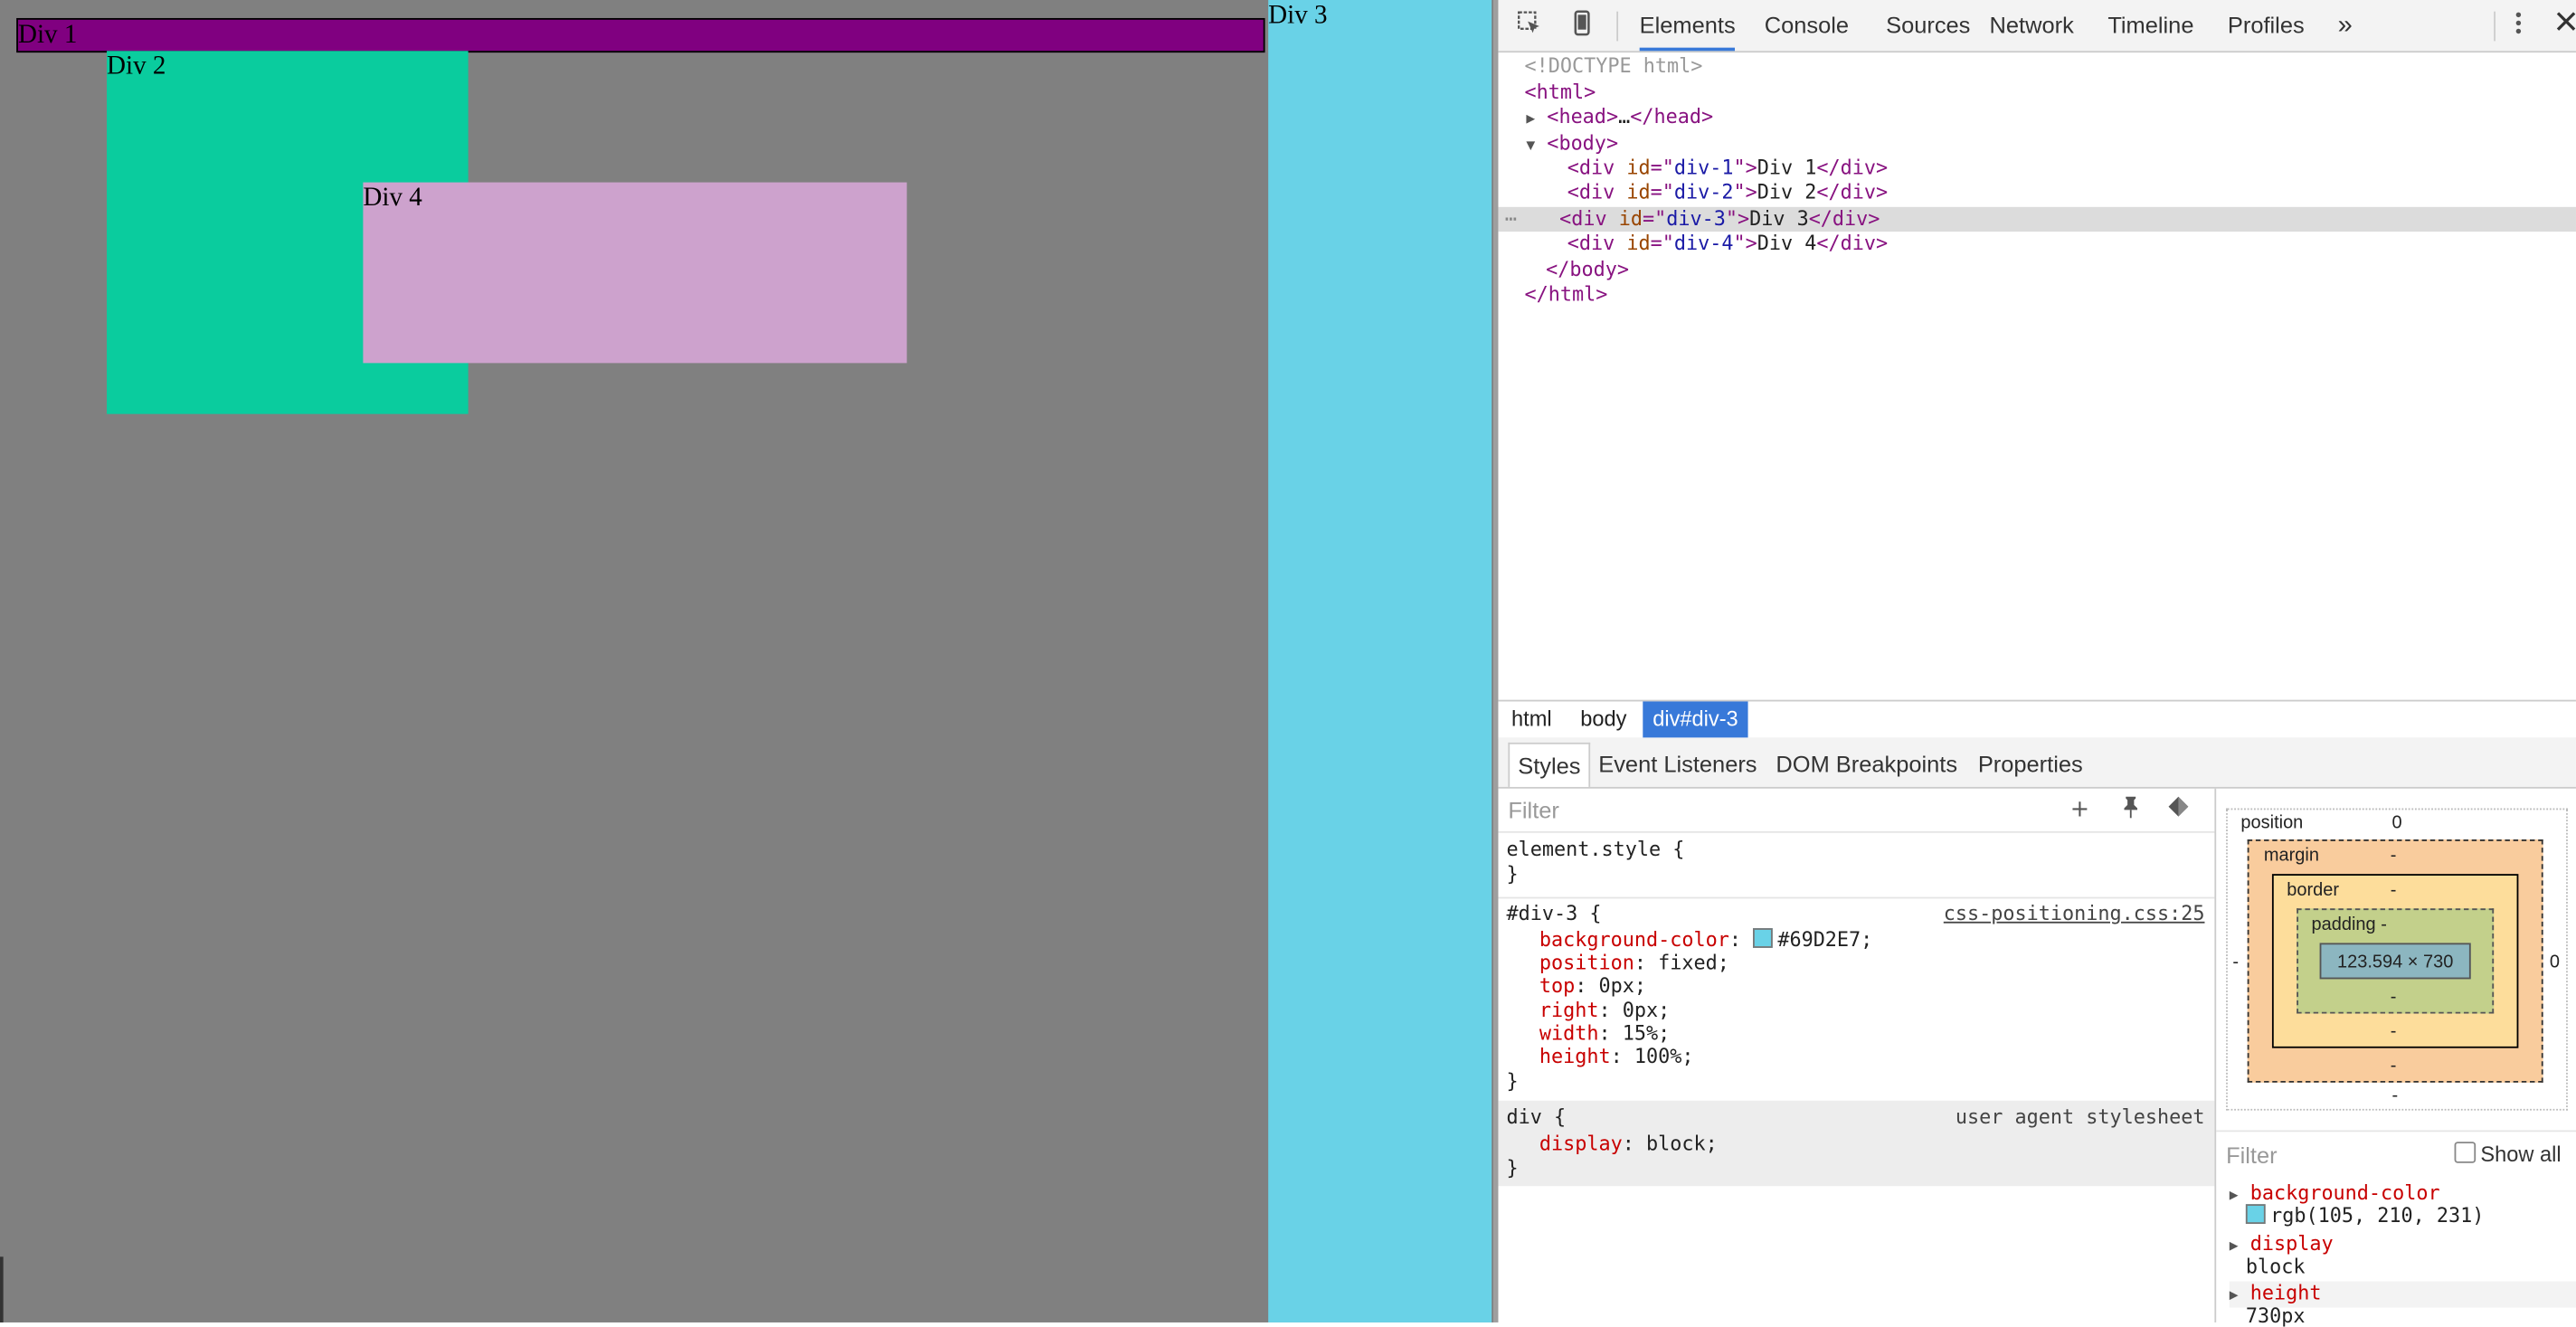 Image resolution: width=2576 pixels, height=1327 pixels. What do you see at coordinates (2378, 1215) in the screenshot?
I see `computed-property-value: rgb(105, 210, 231)` at bounding box center [2378, 1215].